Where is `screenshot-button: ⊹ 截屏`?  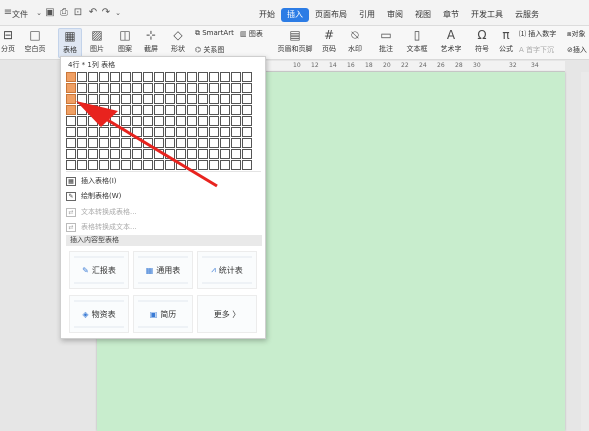
screenshot-button: ⊹ 截屏 is located at coordinates (151, 41).